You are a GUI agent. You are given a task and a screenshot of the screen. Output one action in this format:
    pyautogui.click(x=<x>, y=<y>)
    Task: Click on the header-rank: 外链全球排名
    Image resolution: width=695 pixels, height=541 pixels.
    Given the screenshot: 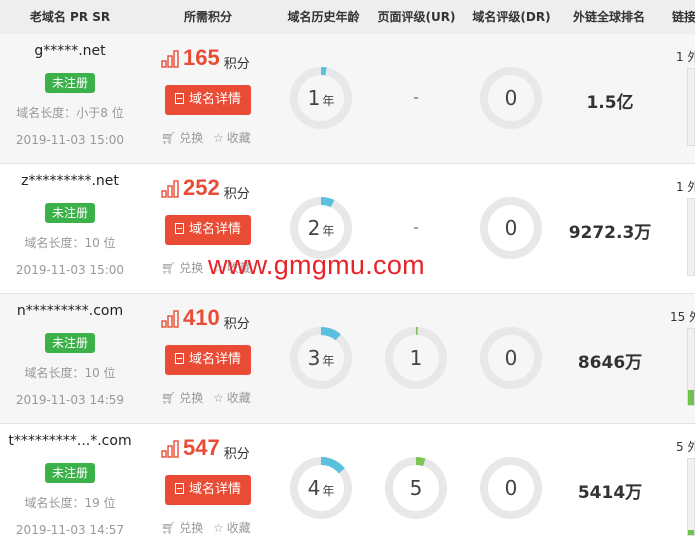 What is the action you would take?
    pyautogui.click(x=608, y=17)
    